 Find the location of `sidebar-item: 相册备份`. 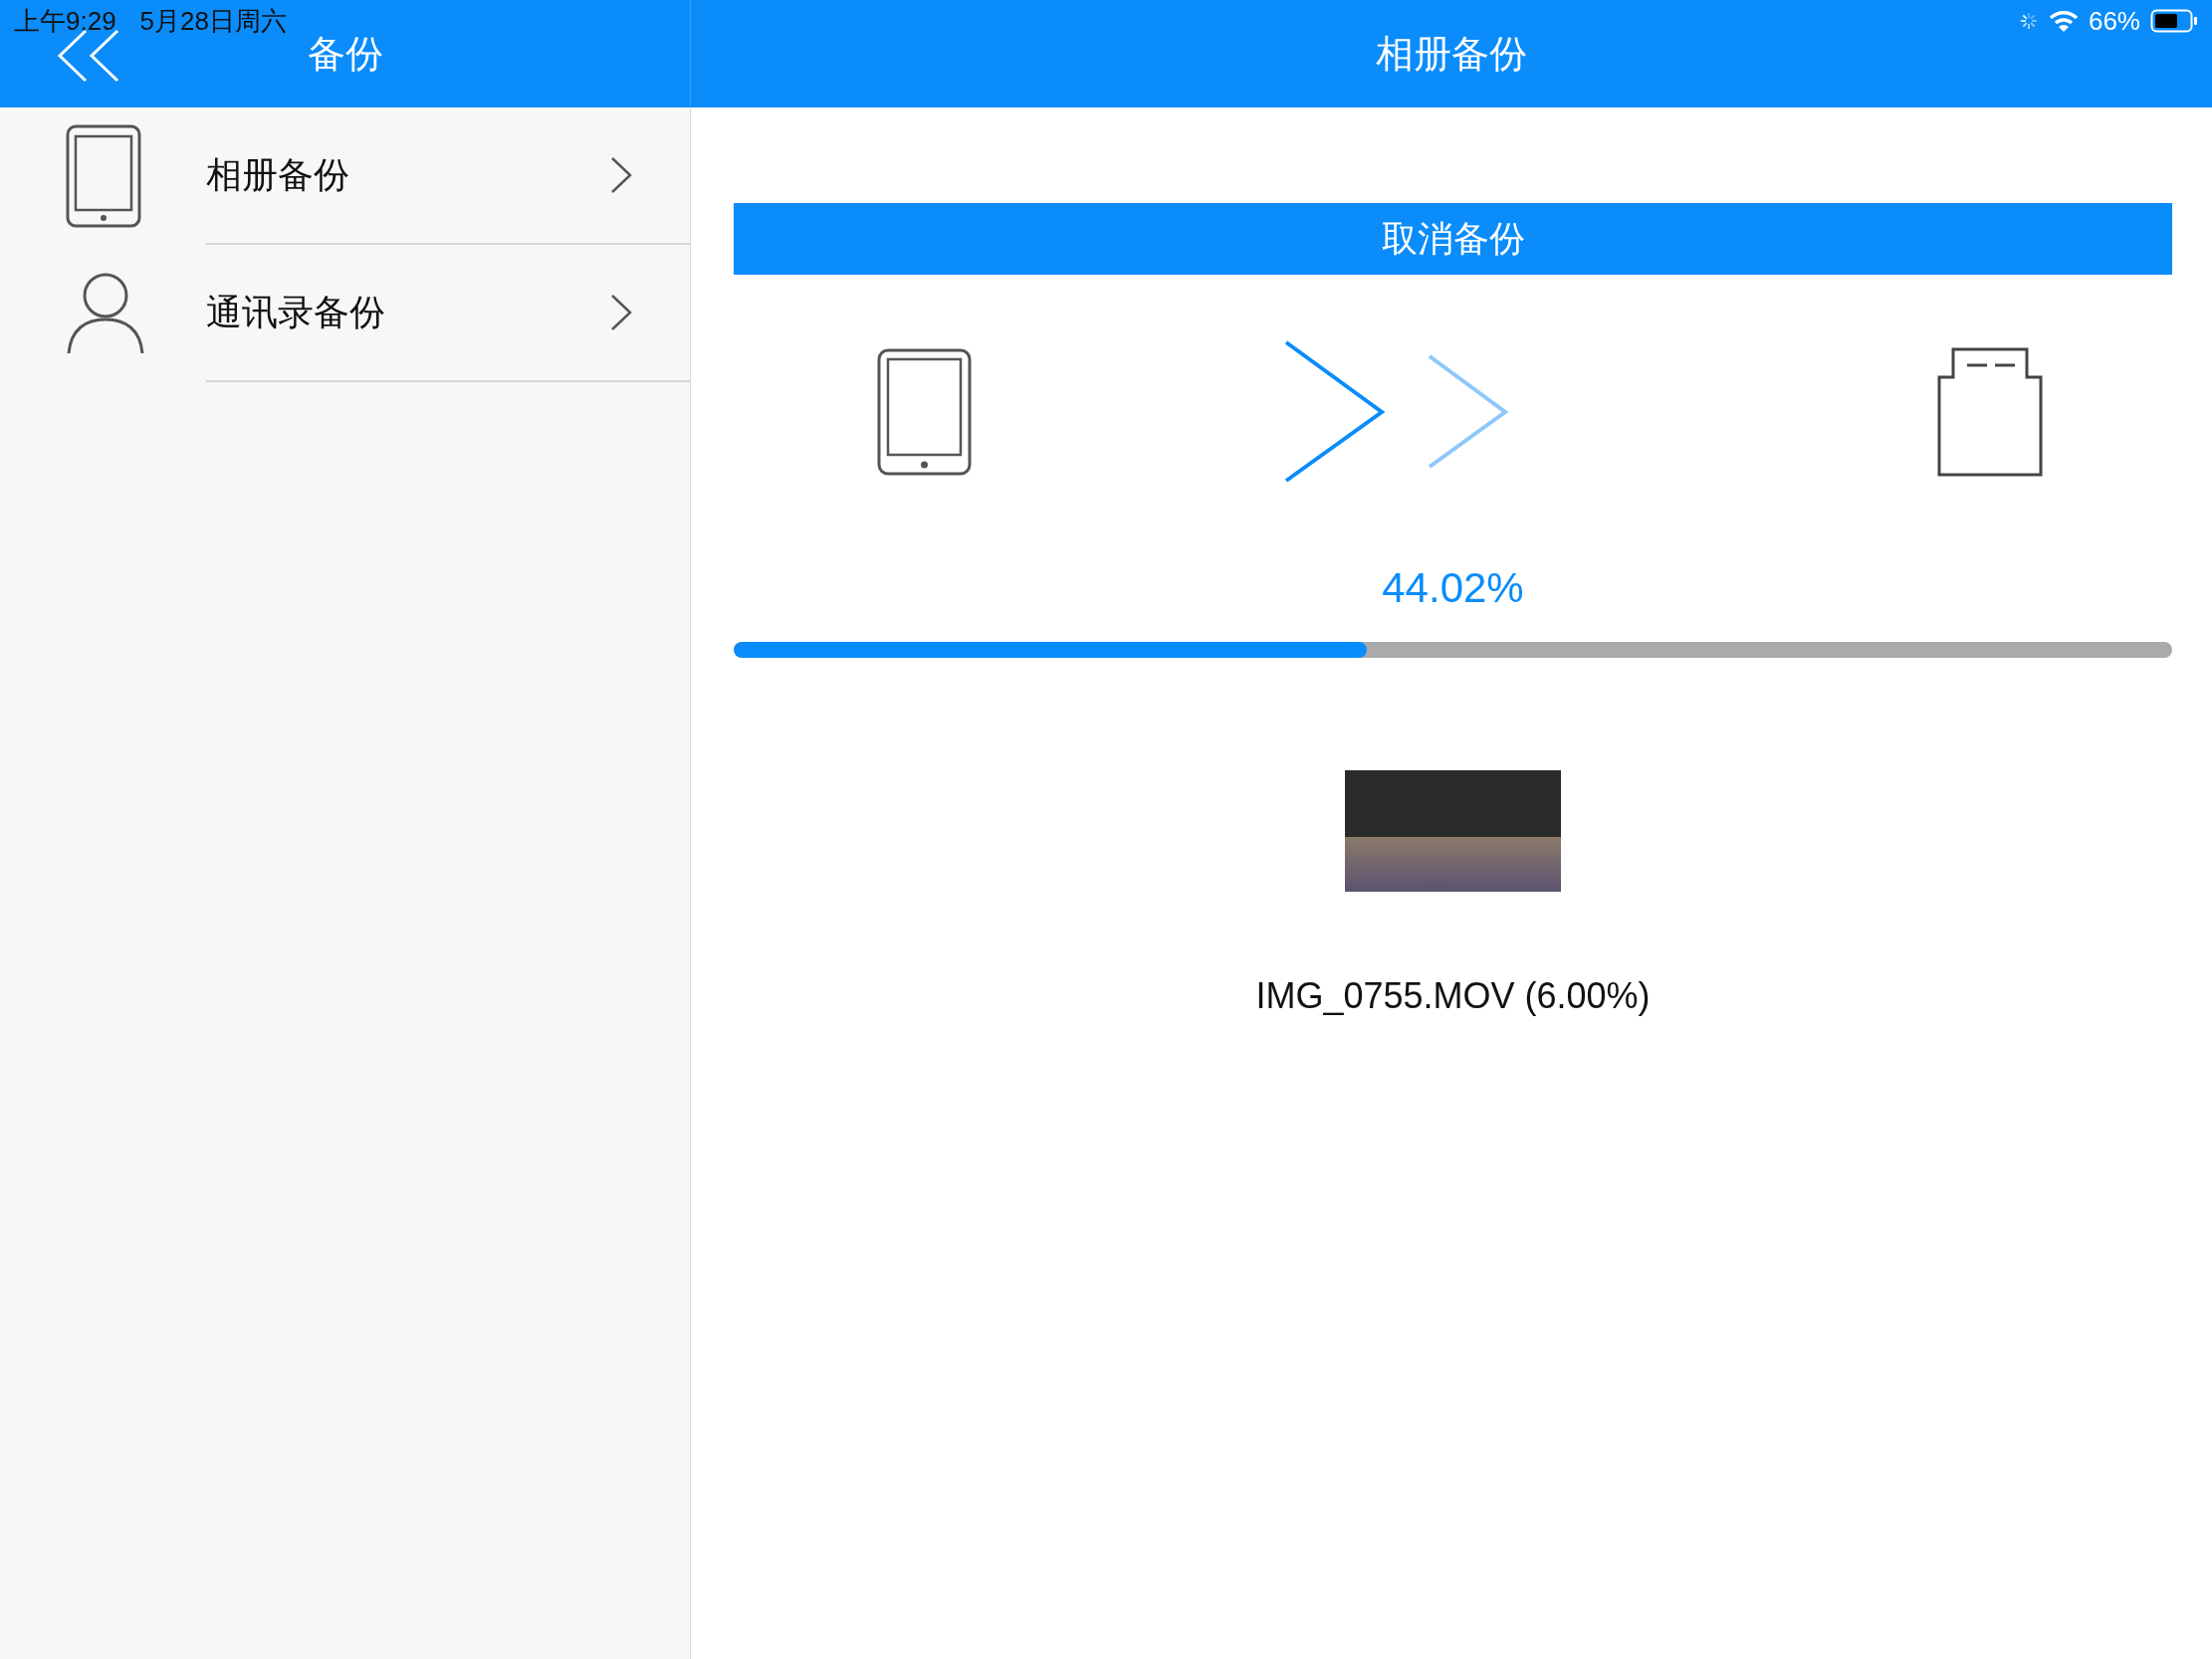

sidebar-item: 相册备份 is located at coordinates (345, 176).